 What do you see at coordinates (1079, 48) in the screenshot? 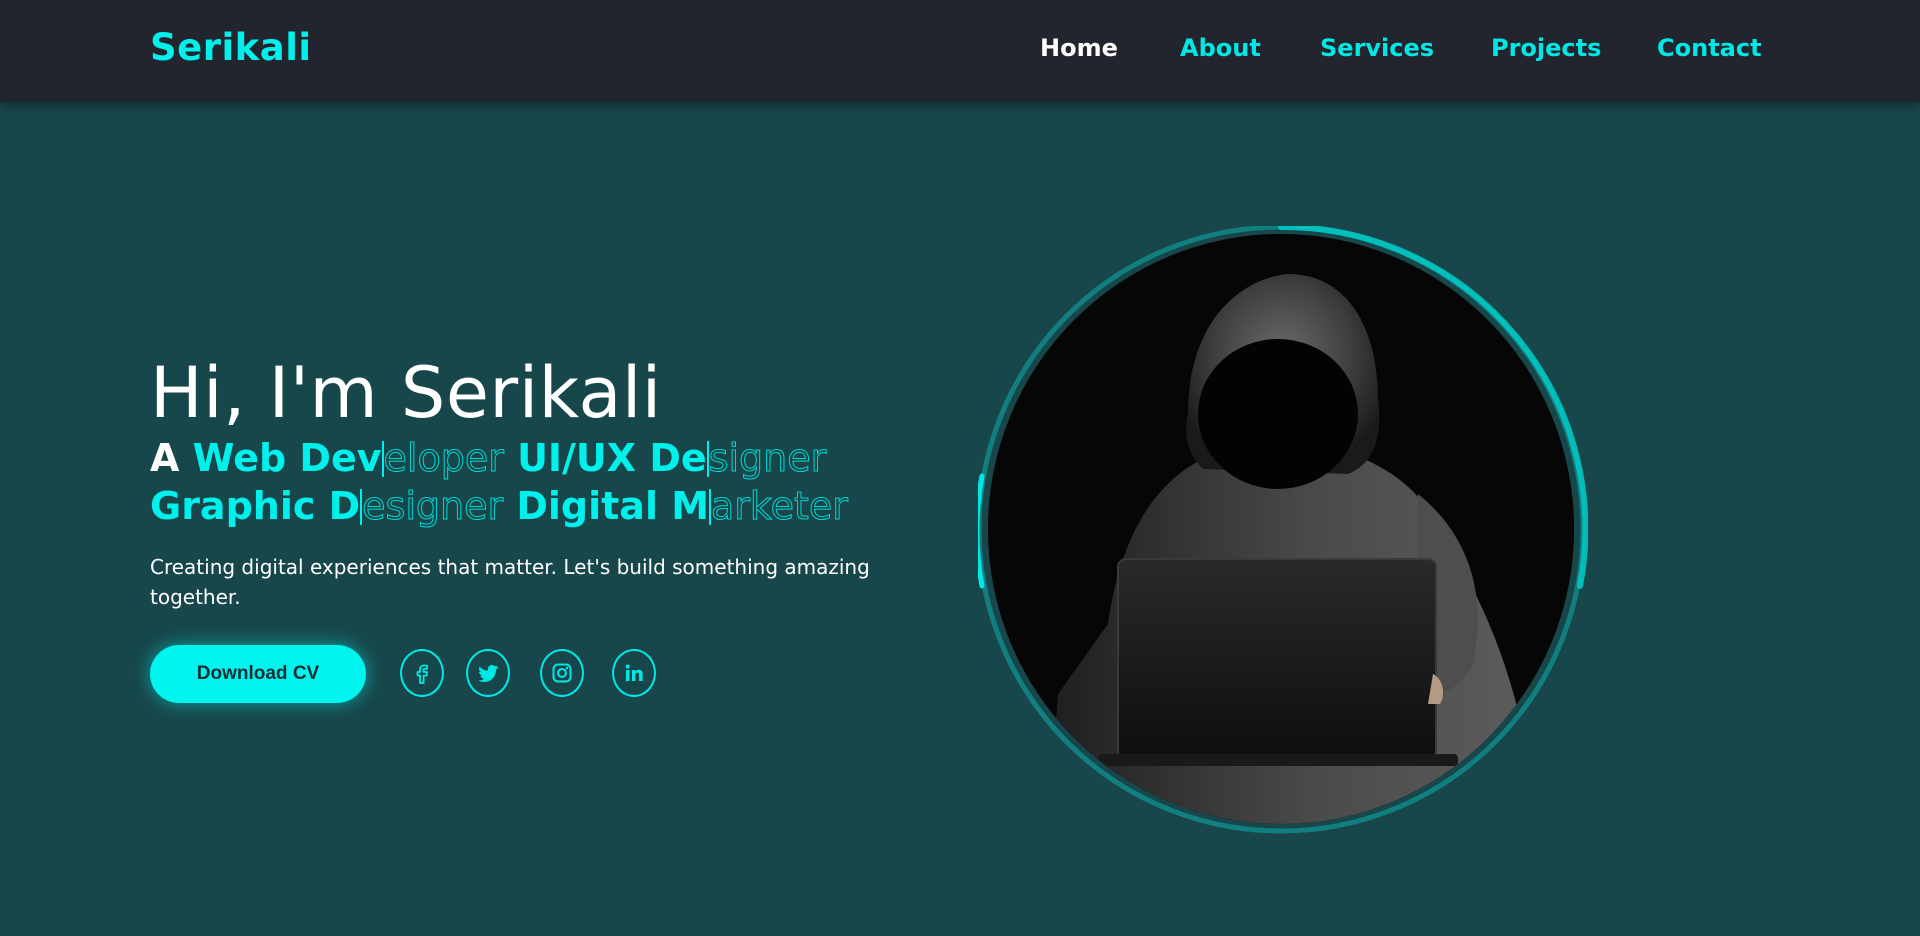
I see `nav-link-home: Home` at bounding box center [1079, 48].